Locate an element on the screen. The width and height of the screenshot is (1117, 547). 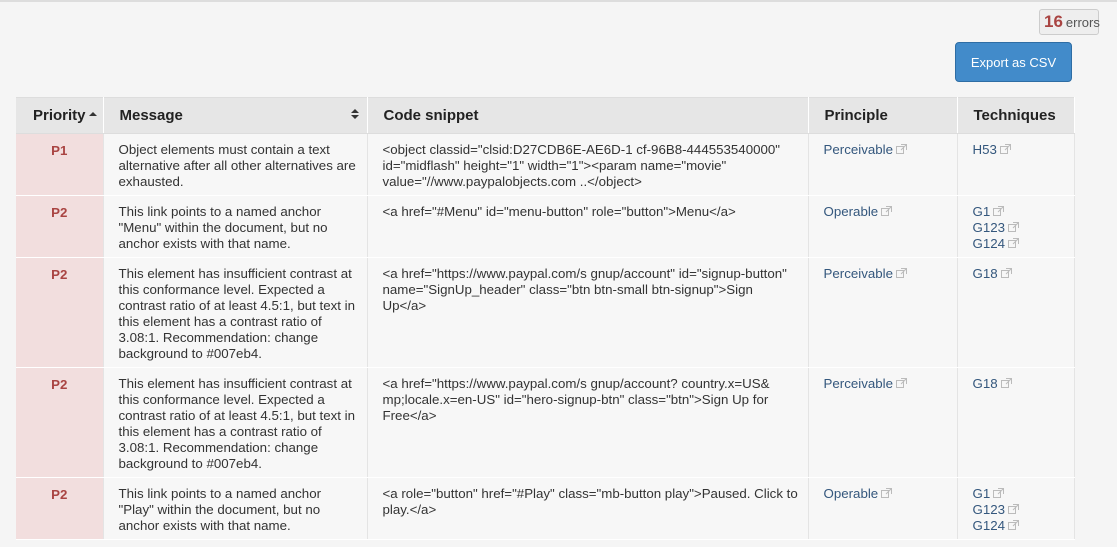
principle-header-label: Principle is located at coordinates (856, 115).